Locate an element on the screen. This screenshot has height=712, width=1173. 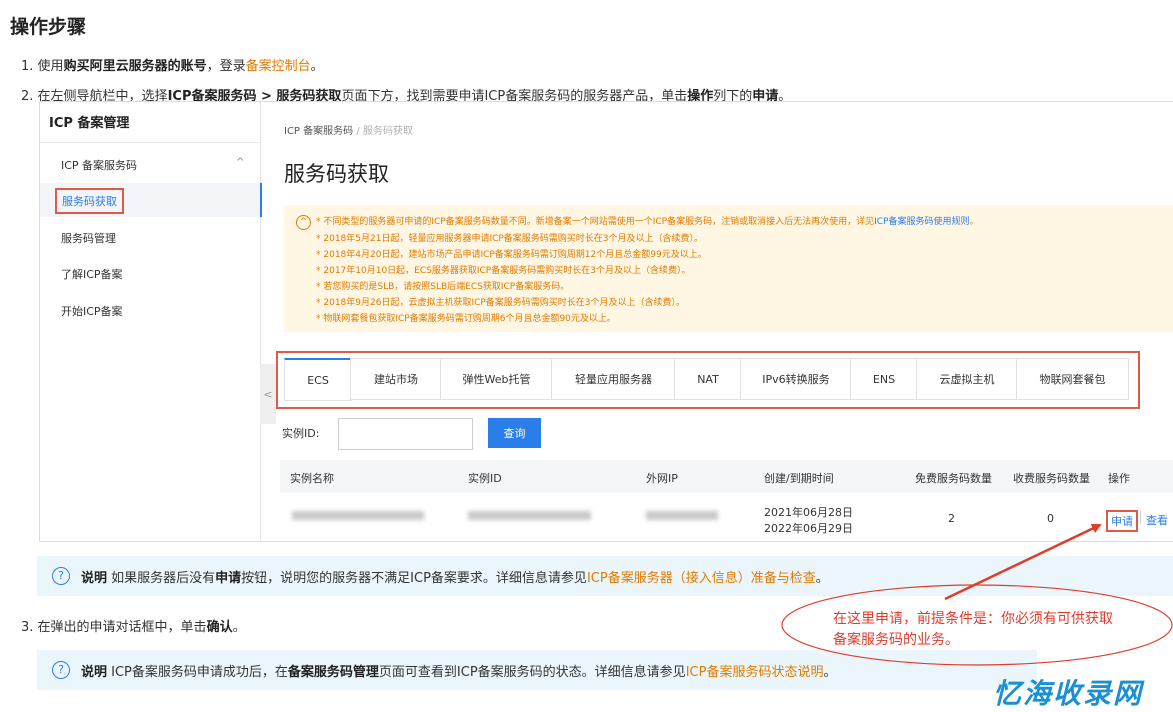
watermark-logo: 忆海收录网 is located at coordinates (1068, 693).